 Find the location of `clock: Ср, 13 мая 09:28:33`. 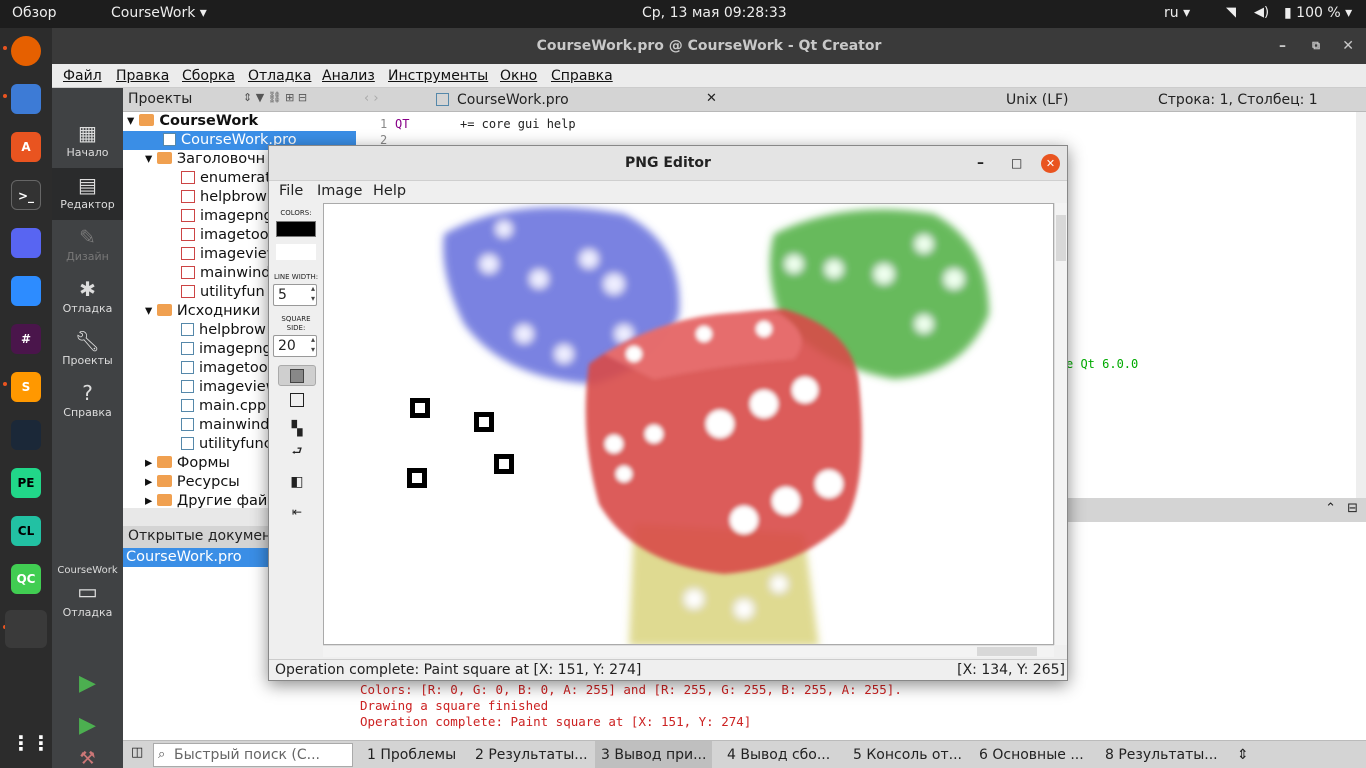

clock: Ср, 13 мая 09:28:33 is located at coordinates (714, 13).